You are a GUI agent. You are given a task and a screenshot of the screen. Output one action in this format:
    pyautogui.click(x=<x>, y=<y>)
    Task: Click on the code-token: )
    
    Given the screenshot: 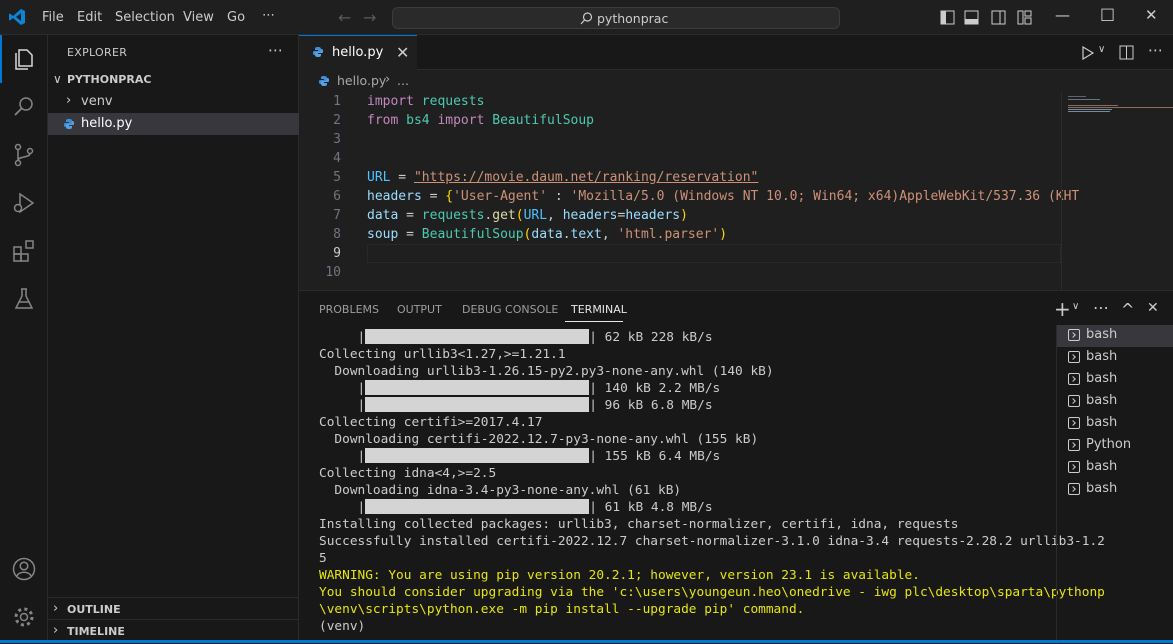 What is the action you would take?
    pyautogui.click(x=684, y=215)
    